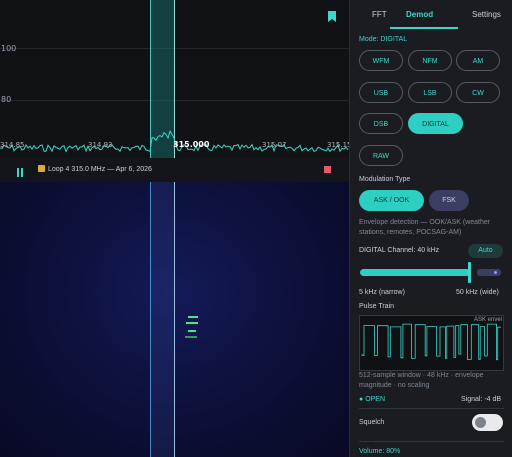 This screenshot has height=457, width=512. Describe the element at coordinates (478, 92) in the screenshot. I see `mode-cw-button: CW` at that location.